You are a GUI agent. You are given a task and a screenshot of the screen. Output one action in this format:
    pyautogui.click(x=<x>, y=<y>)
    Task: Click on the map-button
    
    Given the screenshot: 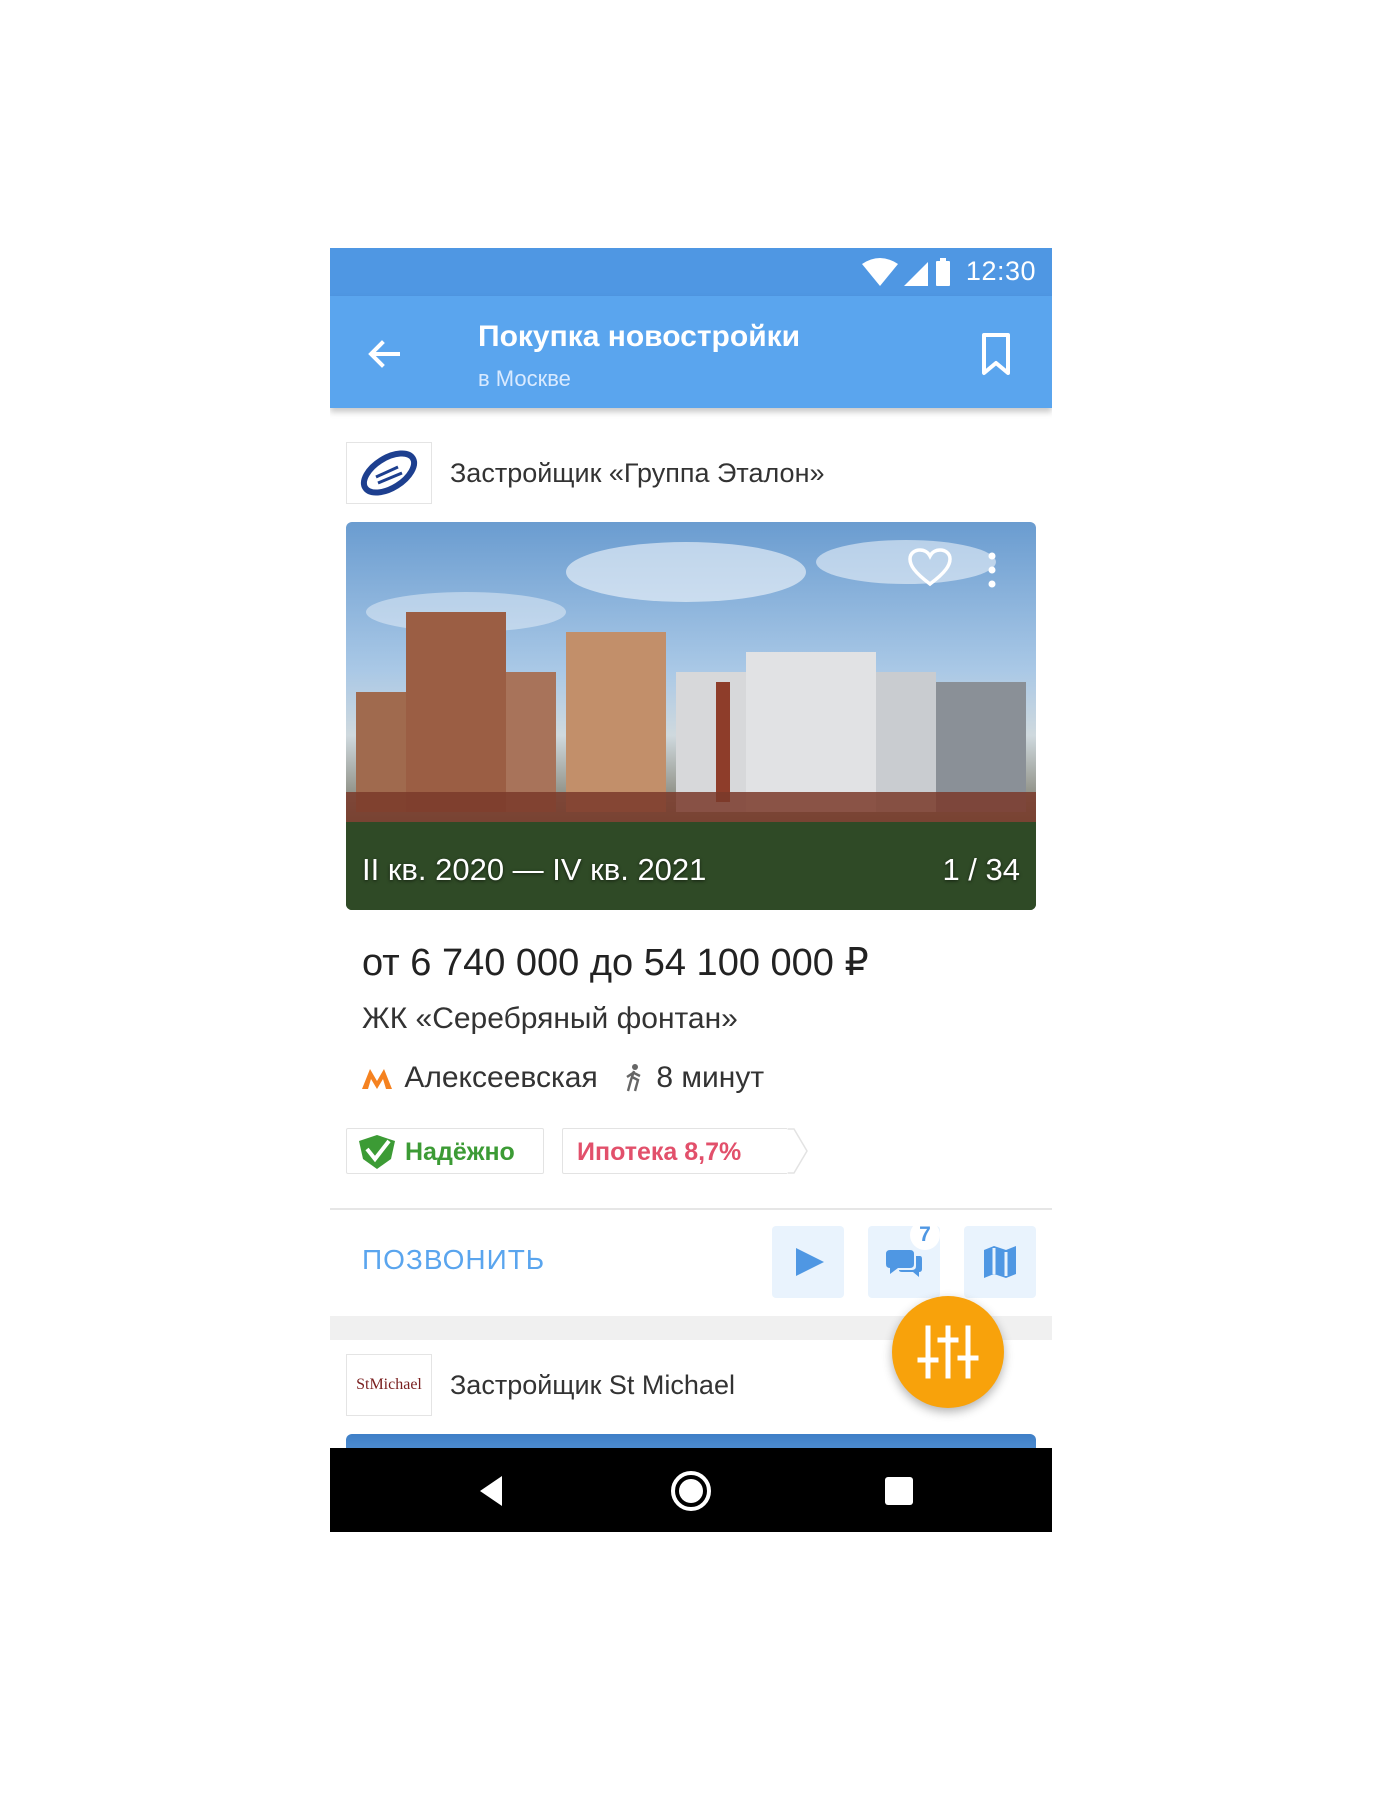 What is the action you would take?
    pyautogui.click(x=1000, y=1262)
    